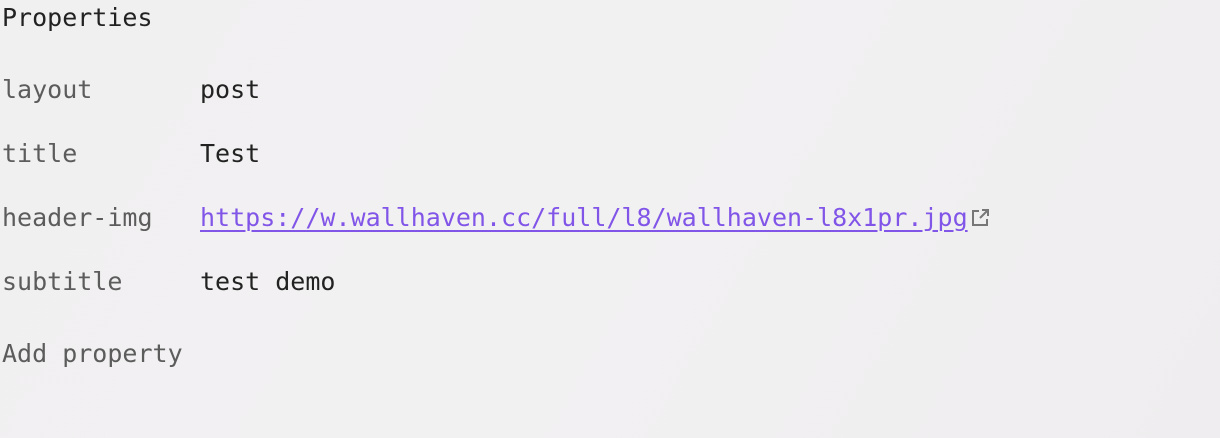 This screenshot has width=1220, height=438. I want to click on properties-heading: Properties, so click(77, 17).